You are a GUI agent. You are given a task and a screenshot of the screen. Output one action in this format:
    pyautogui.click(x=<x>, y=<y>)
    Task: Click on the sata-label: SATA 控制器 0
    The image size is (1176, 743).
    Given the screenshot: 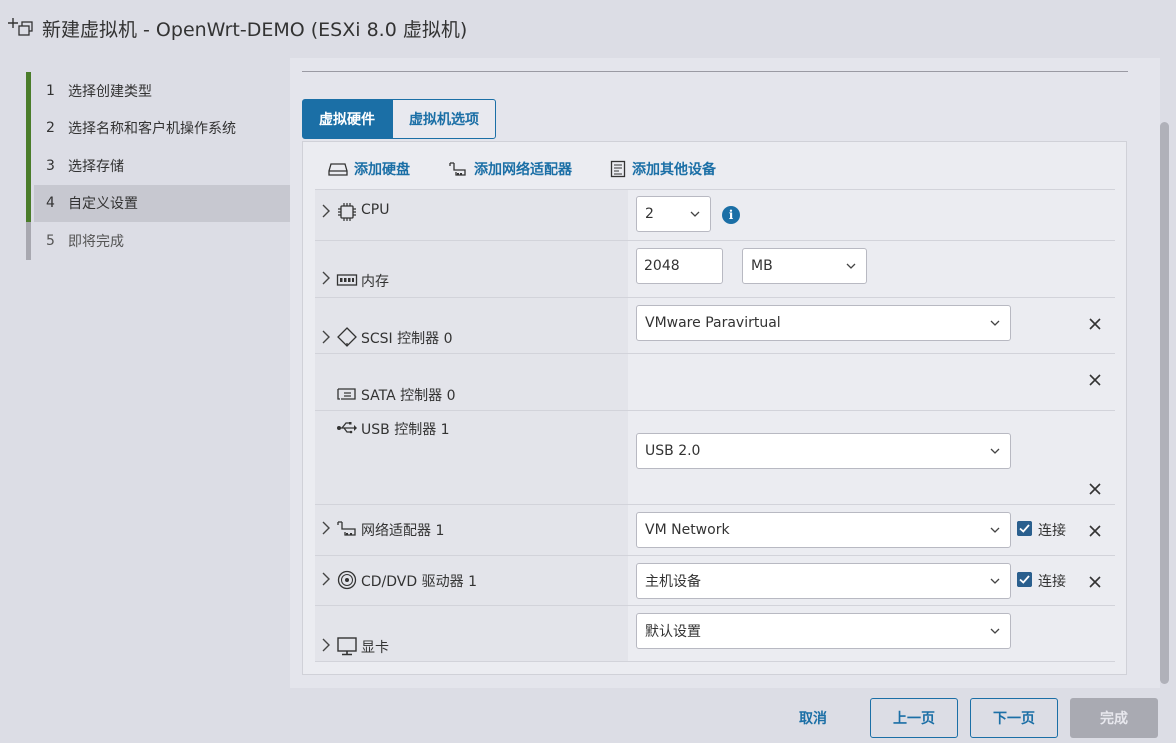 What is the action you would take?
    pyautogui.click(x=408, y=396)
    